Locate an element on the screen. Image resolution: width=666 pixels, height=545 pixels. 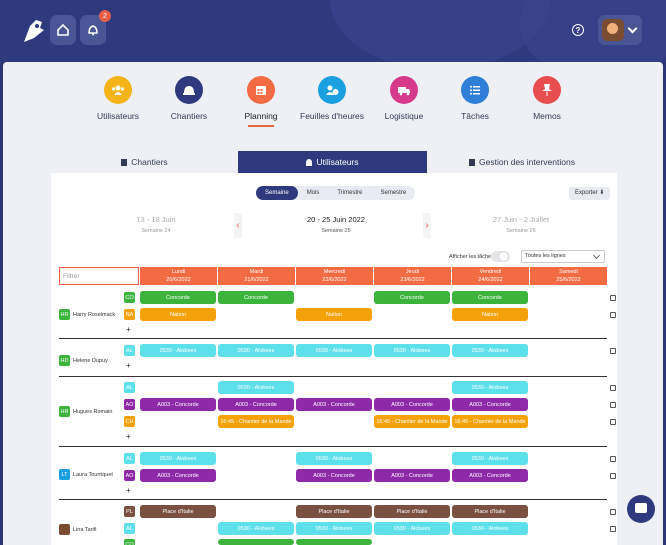
tab-label: Chantiers is located at coordinates (149, 162).